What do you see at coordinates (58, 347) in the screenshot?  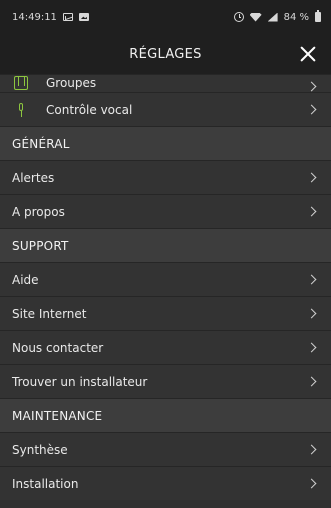 I see `list-item-label: Nous contacter` at bounding box center [58, 347].